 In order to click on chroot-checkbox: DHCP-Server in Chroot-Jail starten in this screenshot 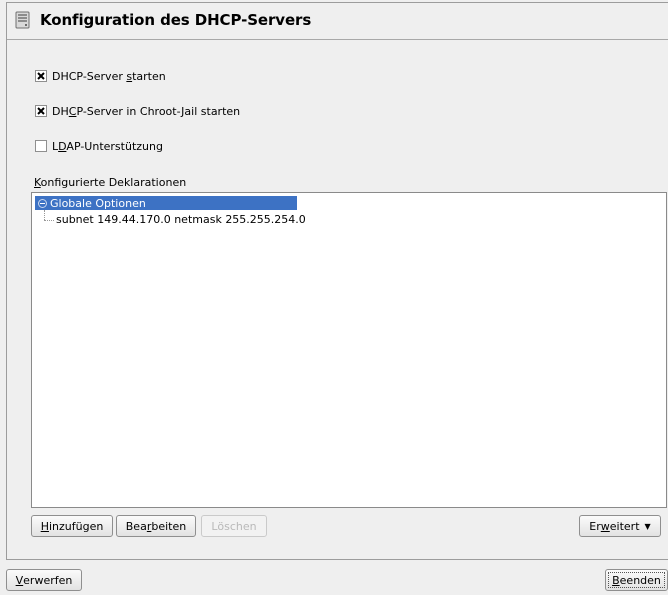, I will do `click(137, 111)`.